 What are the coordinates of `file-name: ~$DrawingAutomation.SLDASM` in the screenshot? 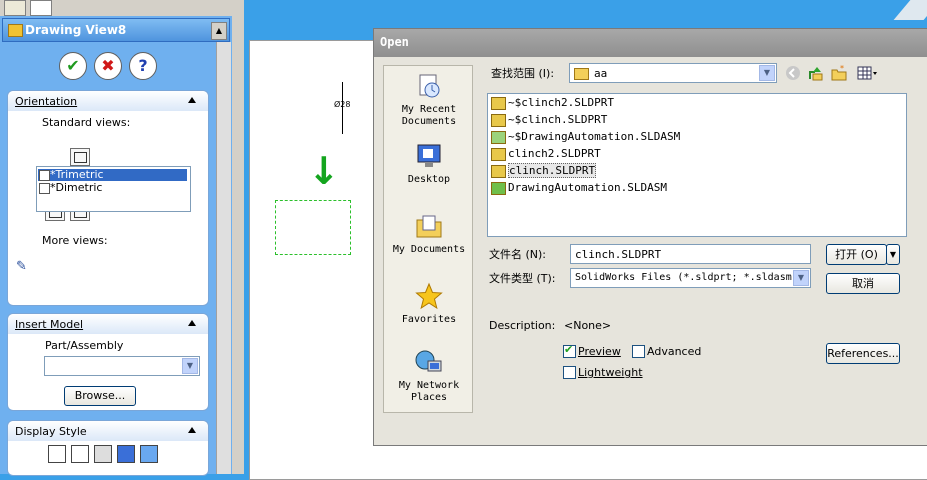 It's located at (594, 136).